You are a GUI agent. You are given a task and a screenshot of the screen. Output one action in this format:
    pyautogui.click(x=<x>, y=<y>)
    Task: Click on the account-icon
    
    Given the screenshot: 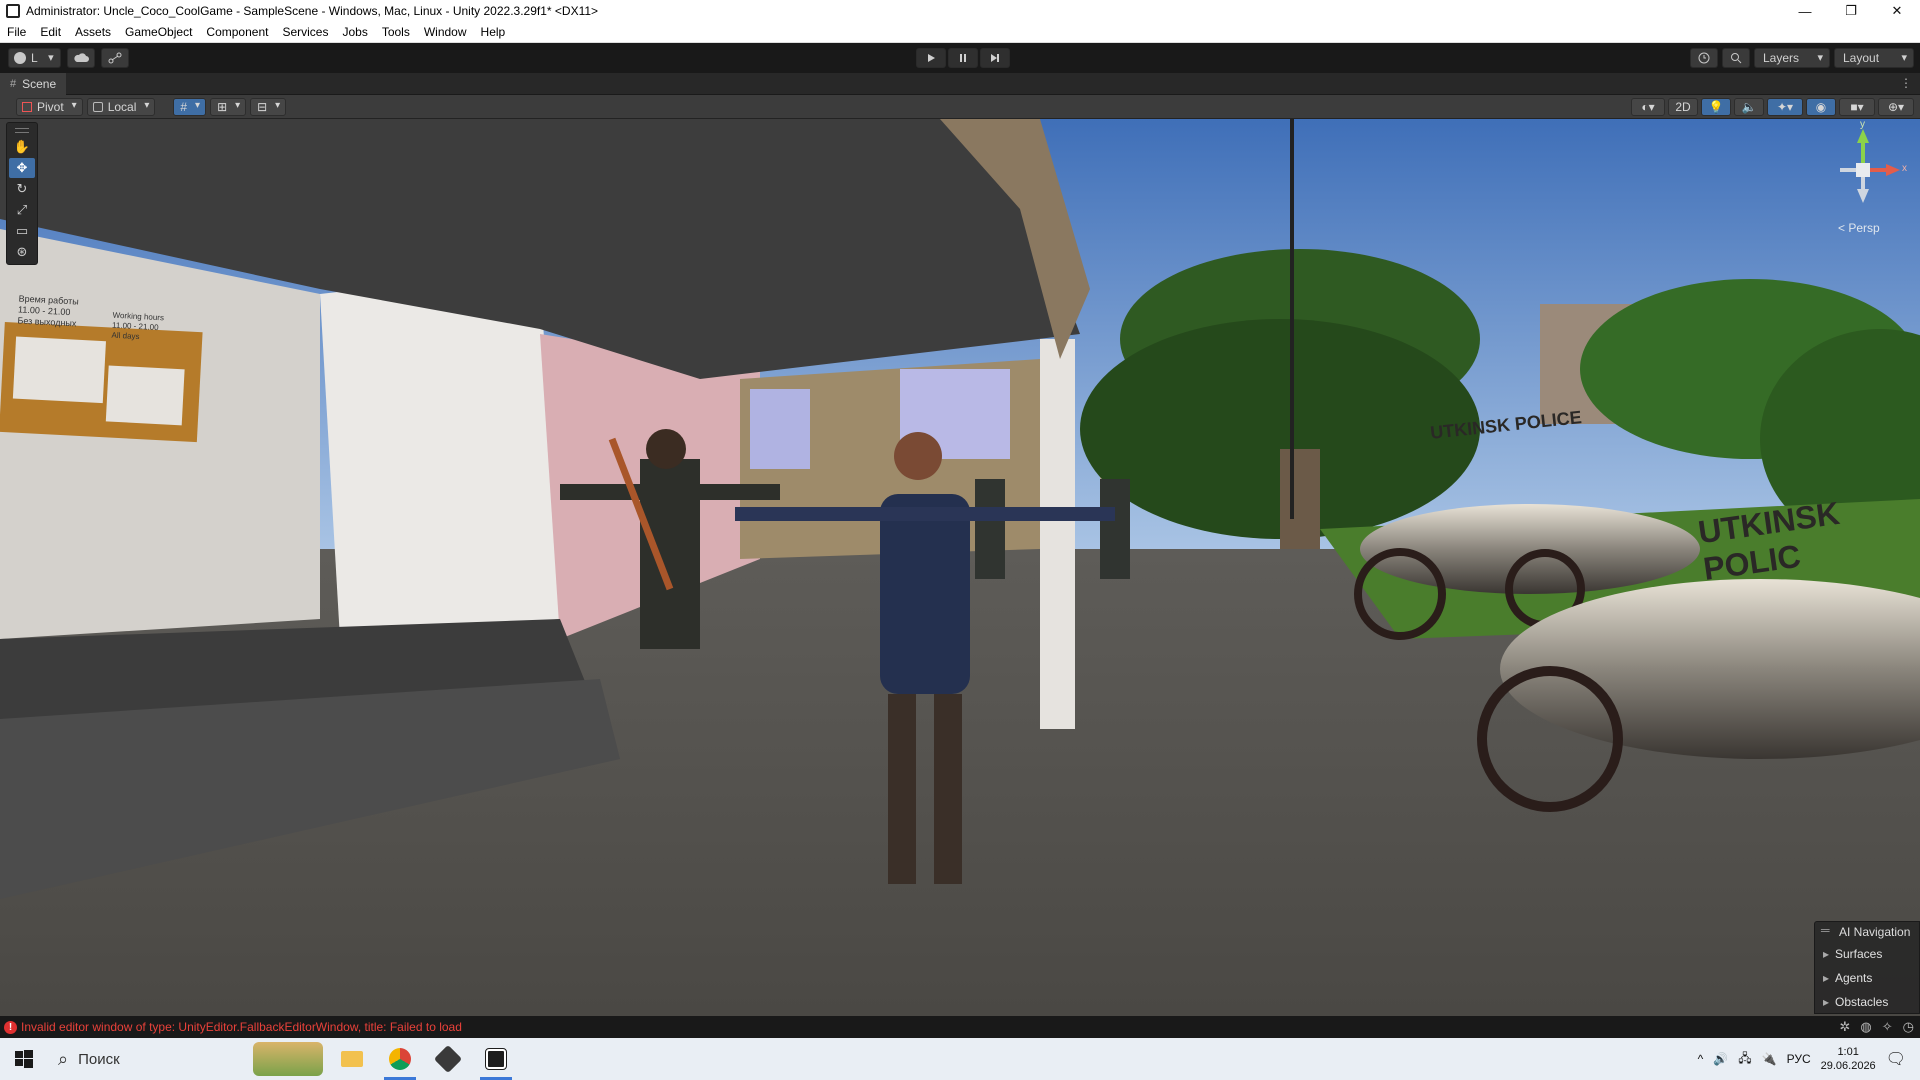 What is the action you would take?
    pyautogui.click(x=20, y=58)
    